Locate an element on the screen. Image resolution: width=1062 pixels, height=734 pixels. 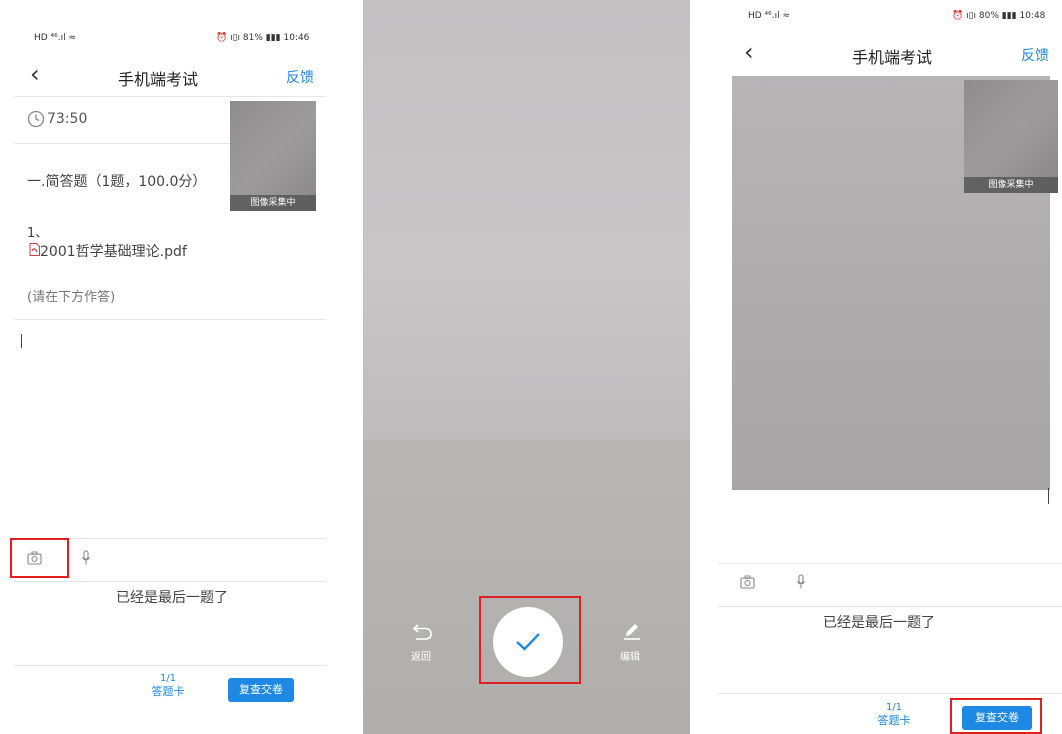
back-arrow-icon is located at coordinates (423, 632).